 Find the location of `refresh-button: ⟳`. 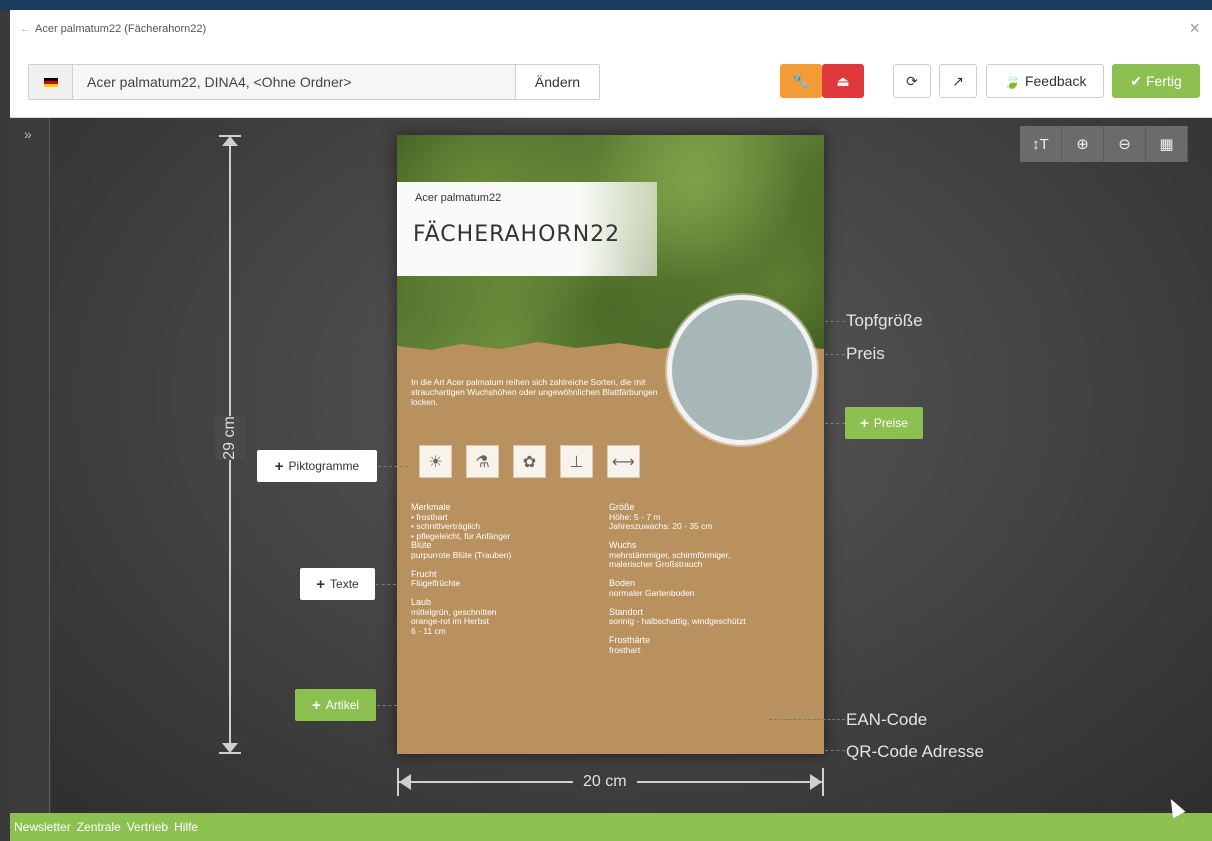

refresh-button: ⟳ is located at coordinates (912, 81).